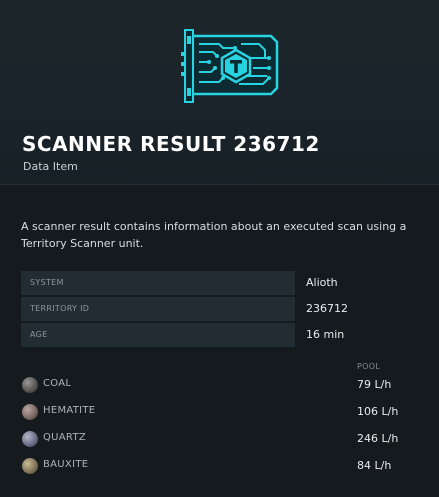  Describe the element at coordinates (30, 439) in the screenshot. I see `quartz-ore-icon` at that location.